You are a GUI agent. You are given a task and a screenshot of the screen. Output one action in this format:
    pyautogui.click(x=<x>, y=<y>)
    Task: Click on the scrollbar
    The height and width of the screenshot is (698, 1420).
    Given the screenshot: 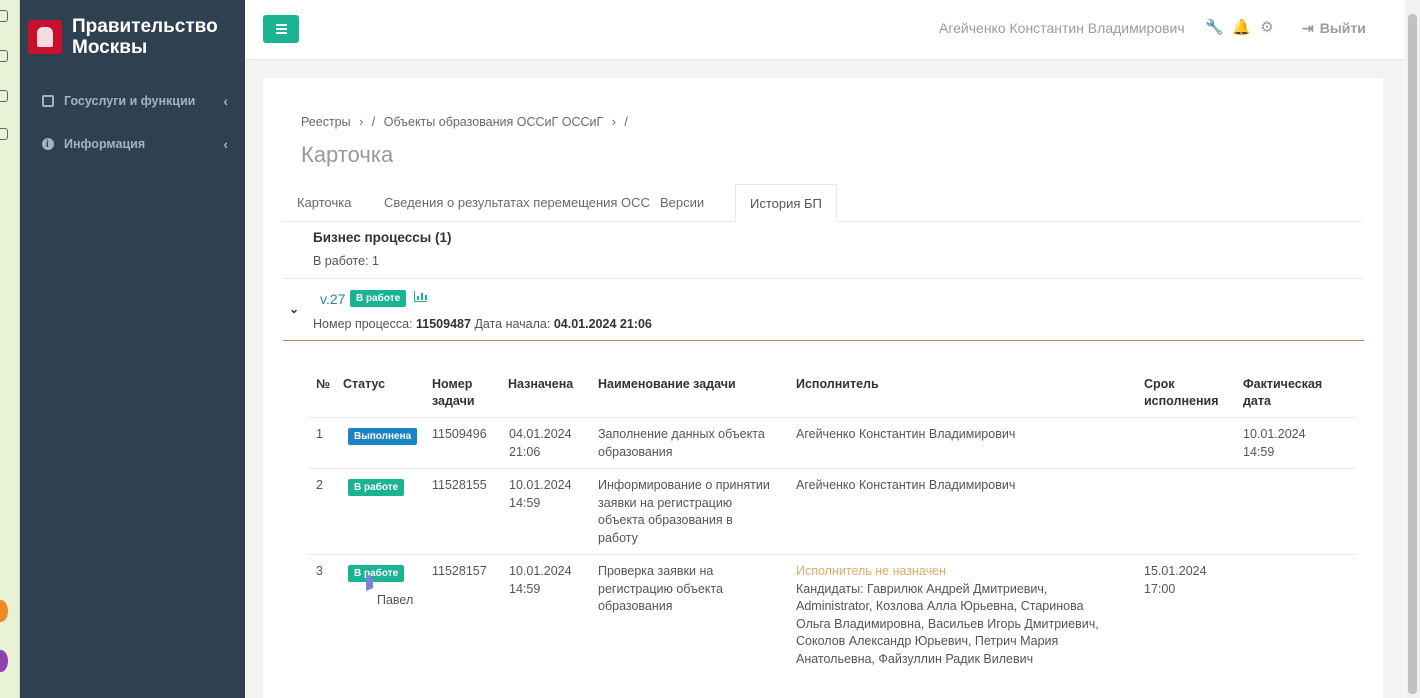 What is the action you would take?
    pyautogui.click(x=1412, y=349)
    